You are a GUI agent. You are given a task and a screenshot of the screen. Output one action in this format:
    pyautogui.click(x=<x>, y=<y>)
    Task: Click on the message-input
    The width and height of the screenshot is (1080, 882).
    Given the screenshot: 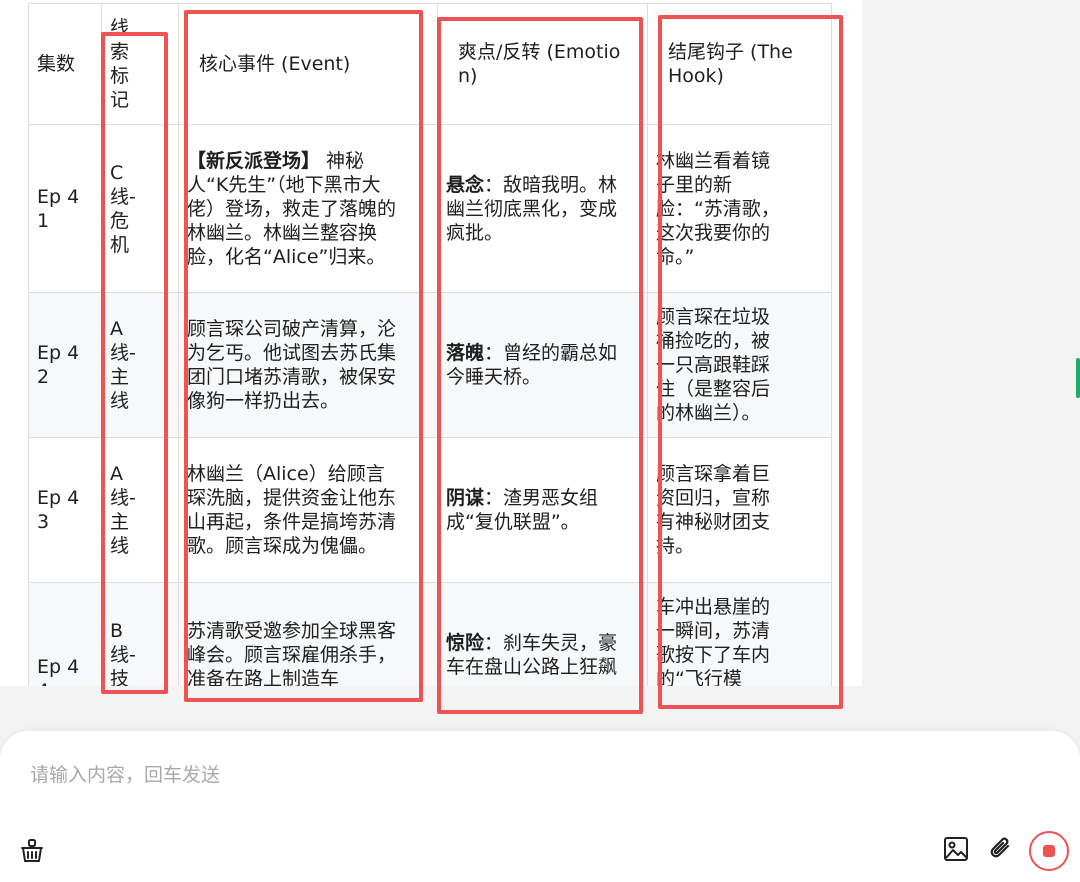 What is the action you would take?
    pyautogui.click(x=480, y=775)
    